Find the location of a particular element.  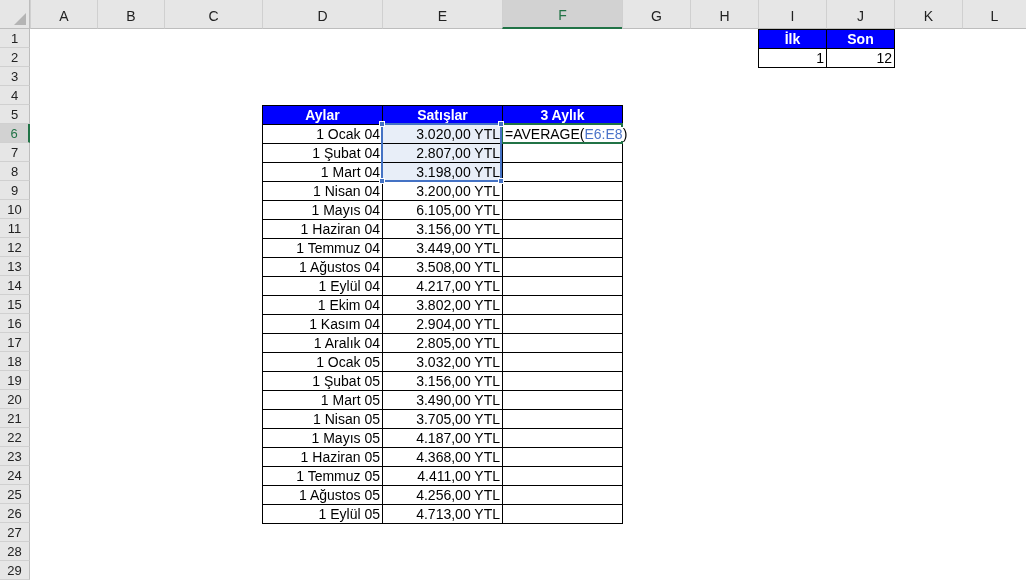

table-cell: 1 Mart 04 is located at coordinates (322, 172).